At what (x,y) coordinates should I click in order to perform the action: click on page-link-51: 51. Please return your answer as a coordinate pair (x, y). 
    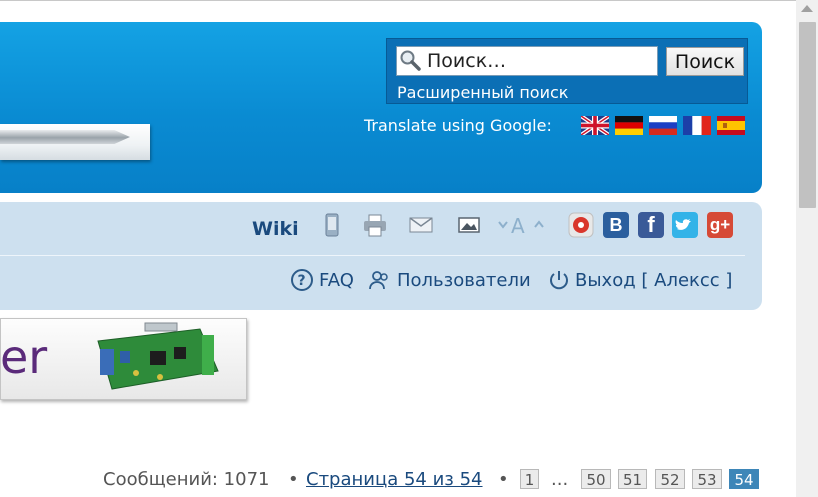
    Looking at the image, I should click on (632, 479).